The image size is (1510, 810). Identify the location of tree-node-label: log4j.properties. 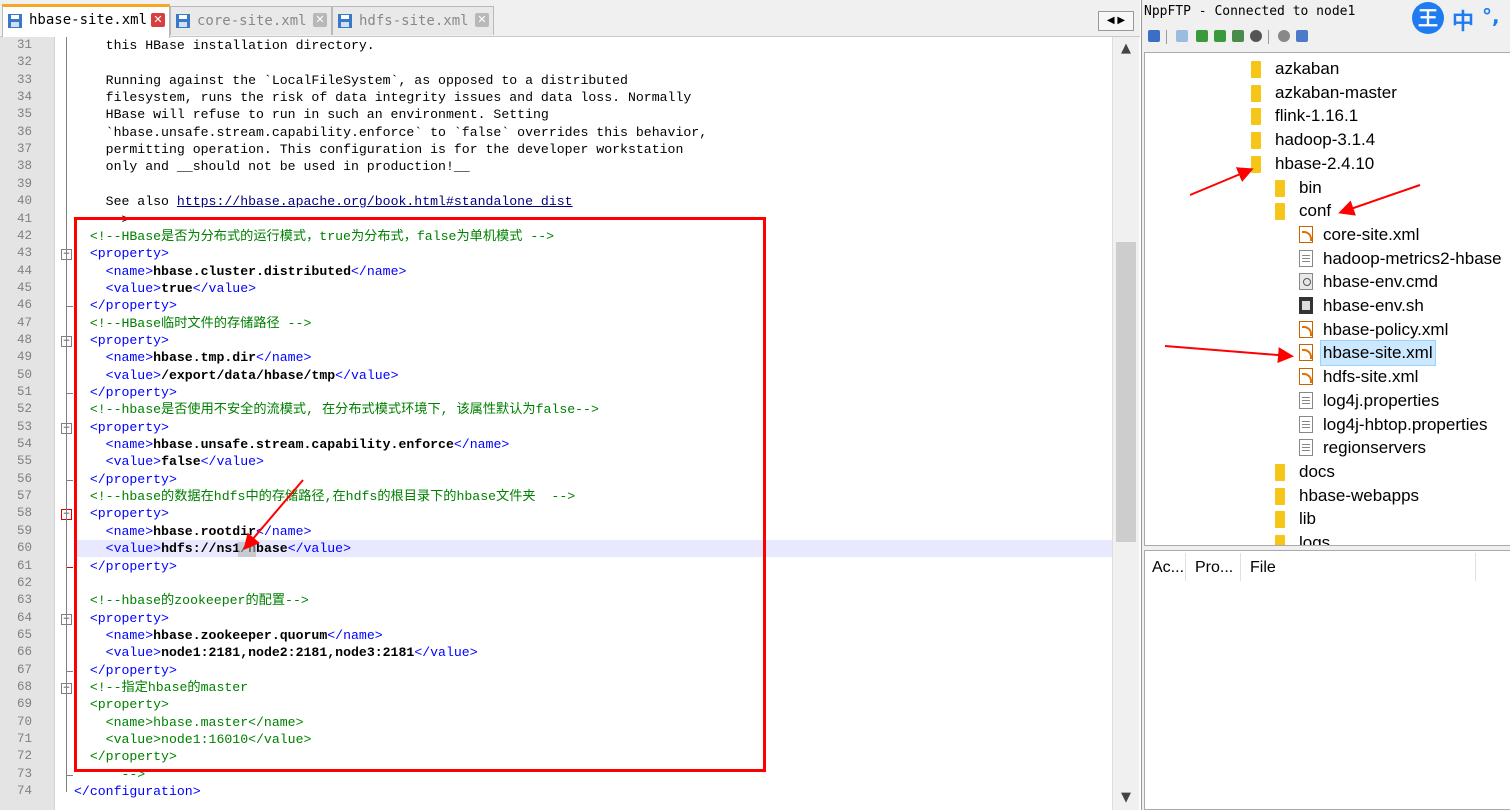
(1381, 400).